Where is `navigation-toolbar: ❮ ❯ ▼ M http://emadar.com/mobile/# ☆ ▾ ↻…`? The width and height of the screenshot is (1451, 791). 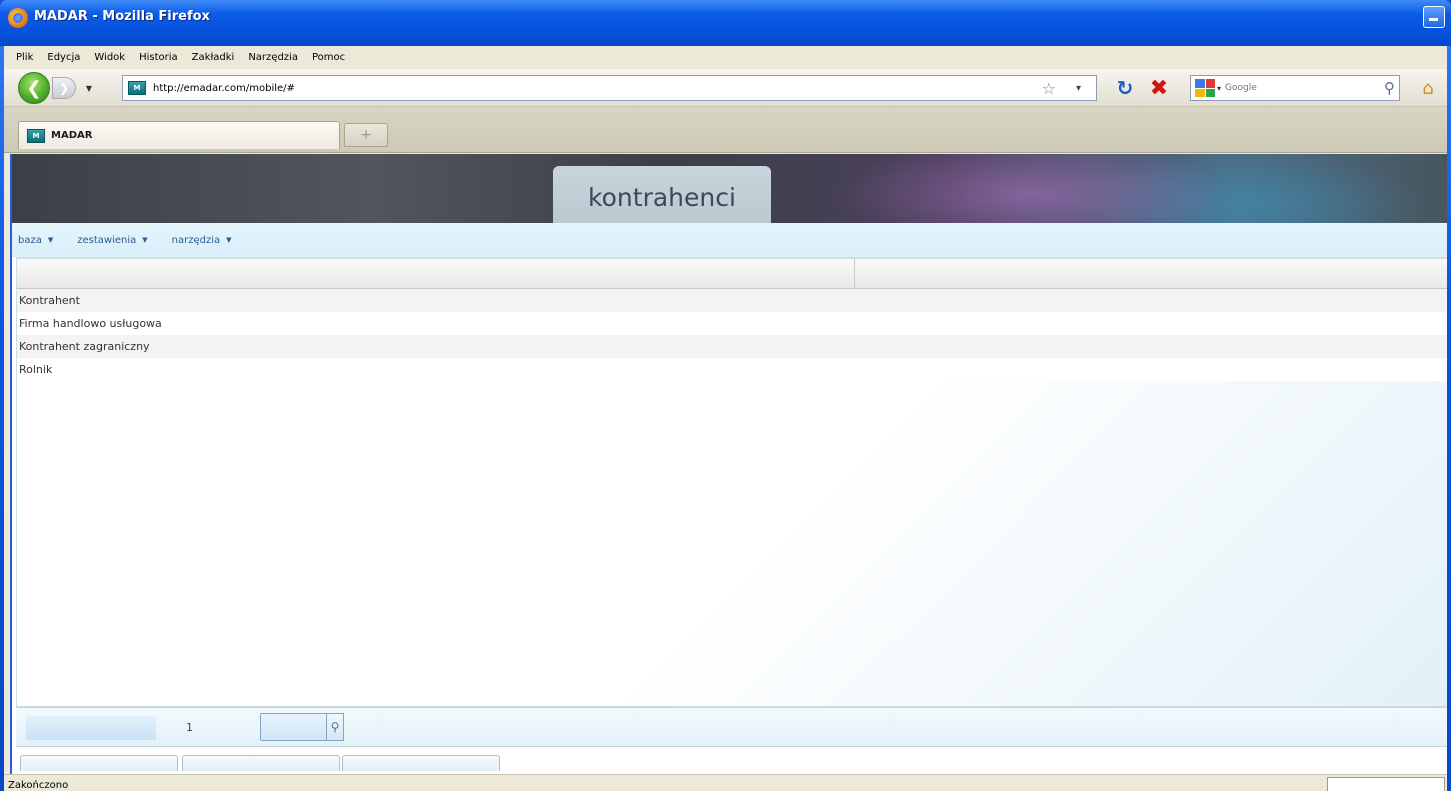 navigation-toolbar: ❮ ❯ ▼ M http://emadar.com/mobile/# ☆ ▾ ↻… is located at coordinates (725, 88).